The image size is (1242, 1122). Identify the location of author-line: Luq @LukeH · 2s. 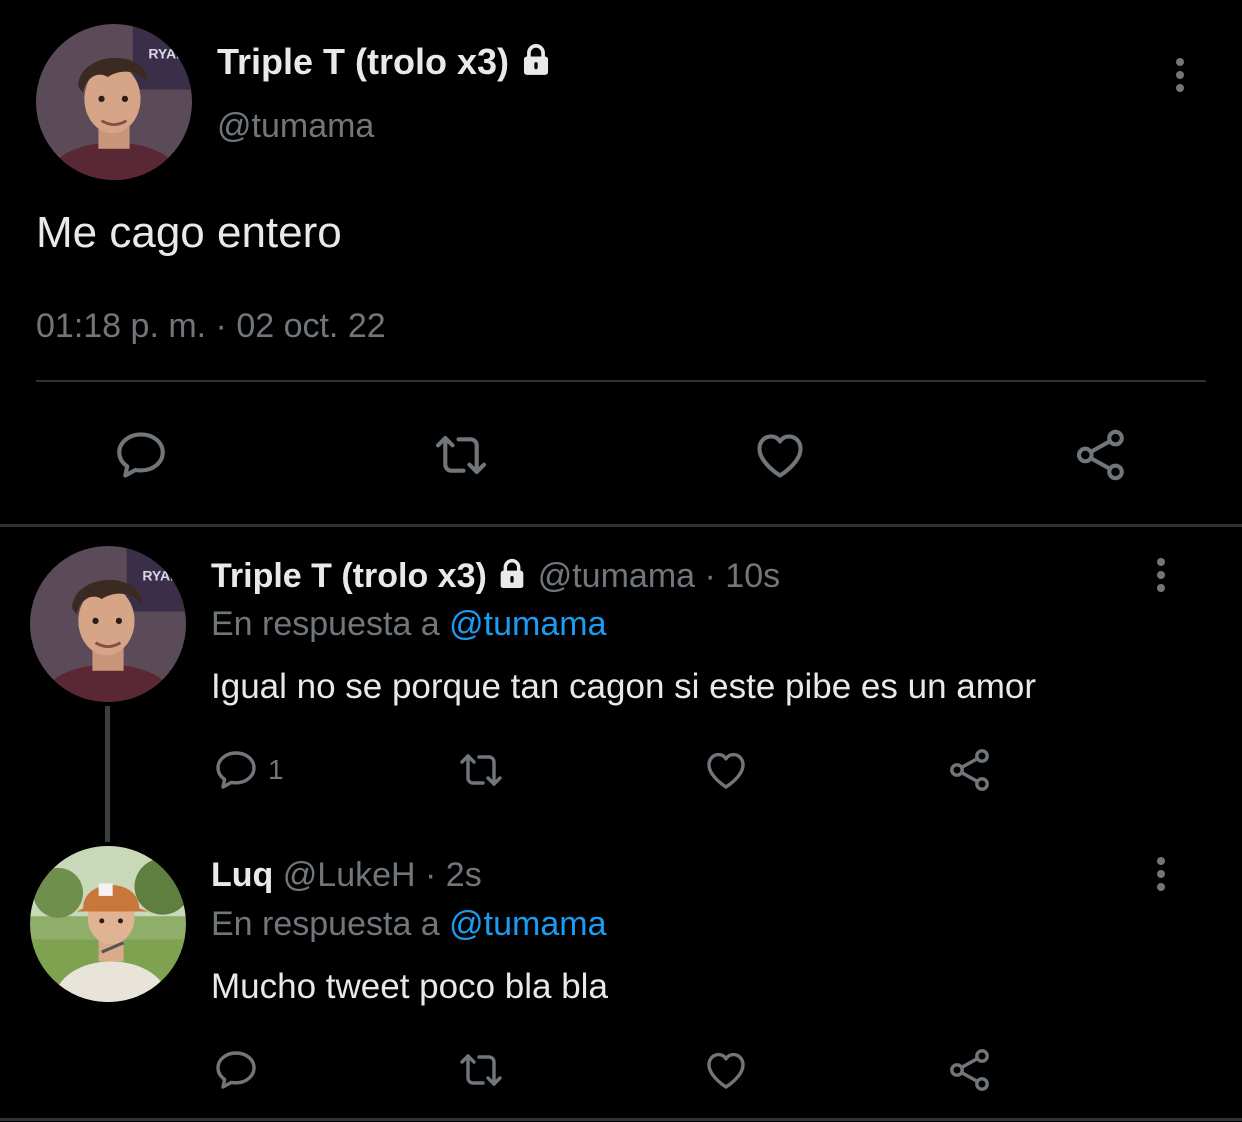
(346, 875).